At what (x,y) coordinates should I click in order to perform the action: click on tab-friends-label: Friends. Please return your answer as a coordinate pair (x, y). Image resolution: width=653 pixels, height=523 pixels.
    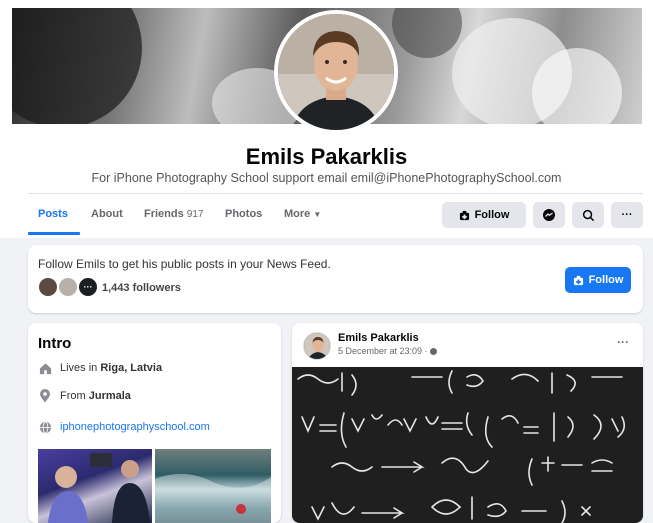
    Looking at the image, I should click on (164, 214).